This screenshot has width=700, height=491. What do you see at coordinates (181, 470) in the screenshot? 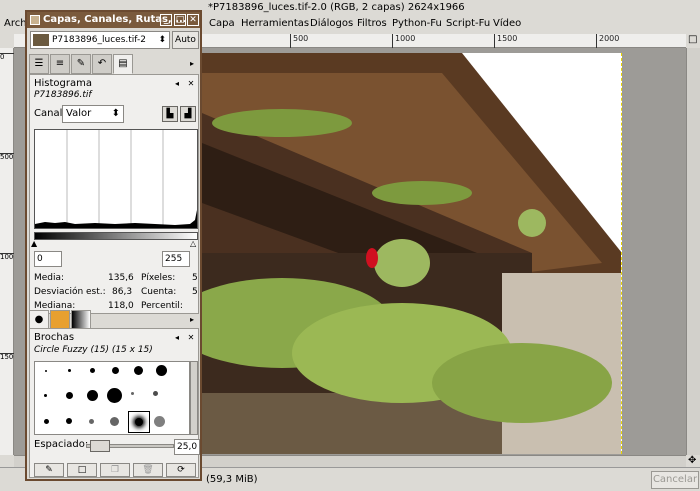
I see `refresh-brushes-button: ⟳` at bounding box center [181, 470].